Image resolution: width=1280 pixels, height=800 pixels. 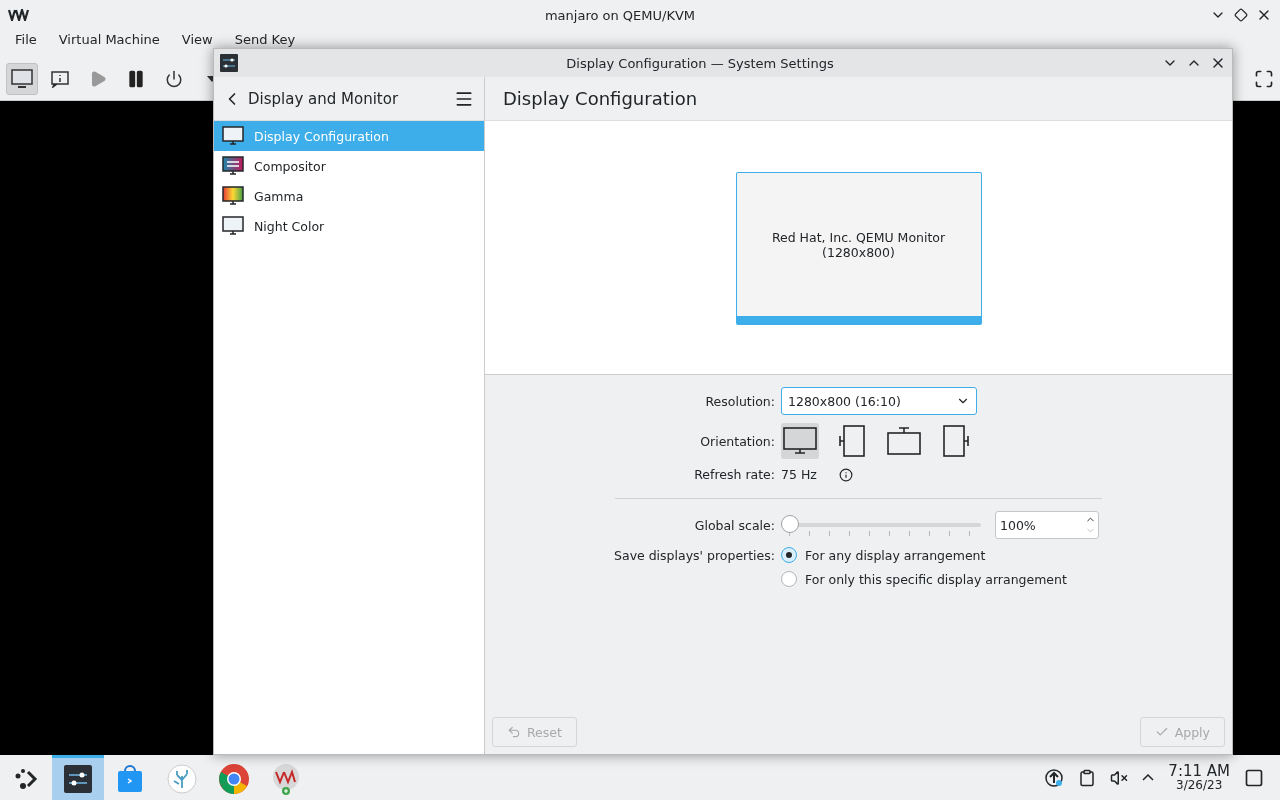 I want to click on taskbar-app, so click(x=78, y=777).